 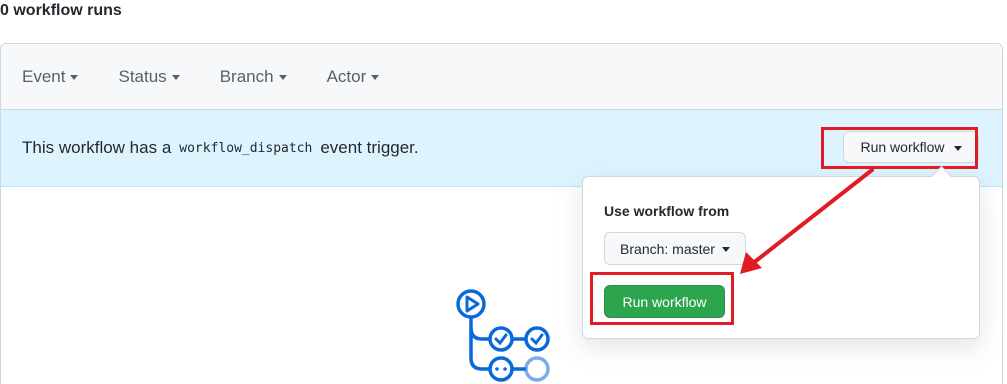 I want to click on filter-actor: Actor, so click(x=353, y=77).